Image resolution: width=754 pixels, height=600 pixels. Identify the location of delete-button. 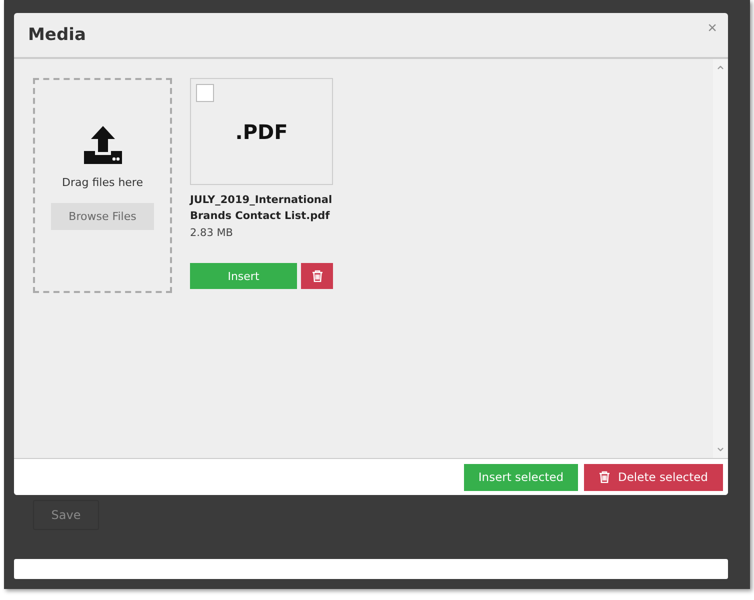
(317, 276).